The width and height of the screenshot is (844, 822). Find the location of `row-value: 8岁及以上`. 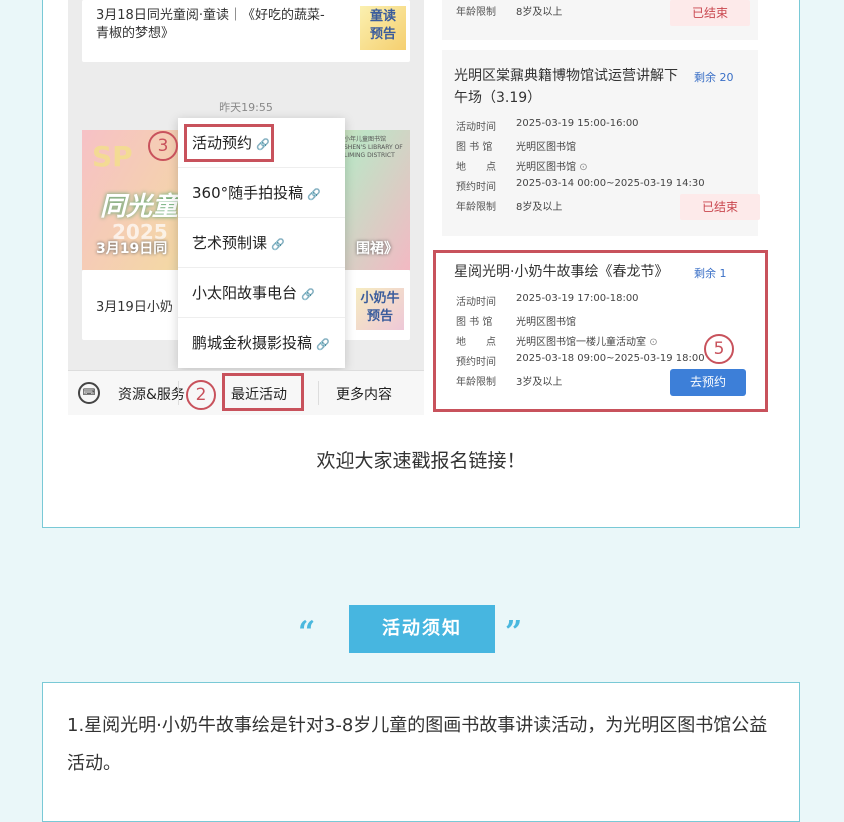

row-value: 8岁及以上 is located at coordinates (539, 207).